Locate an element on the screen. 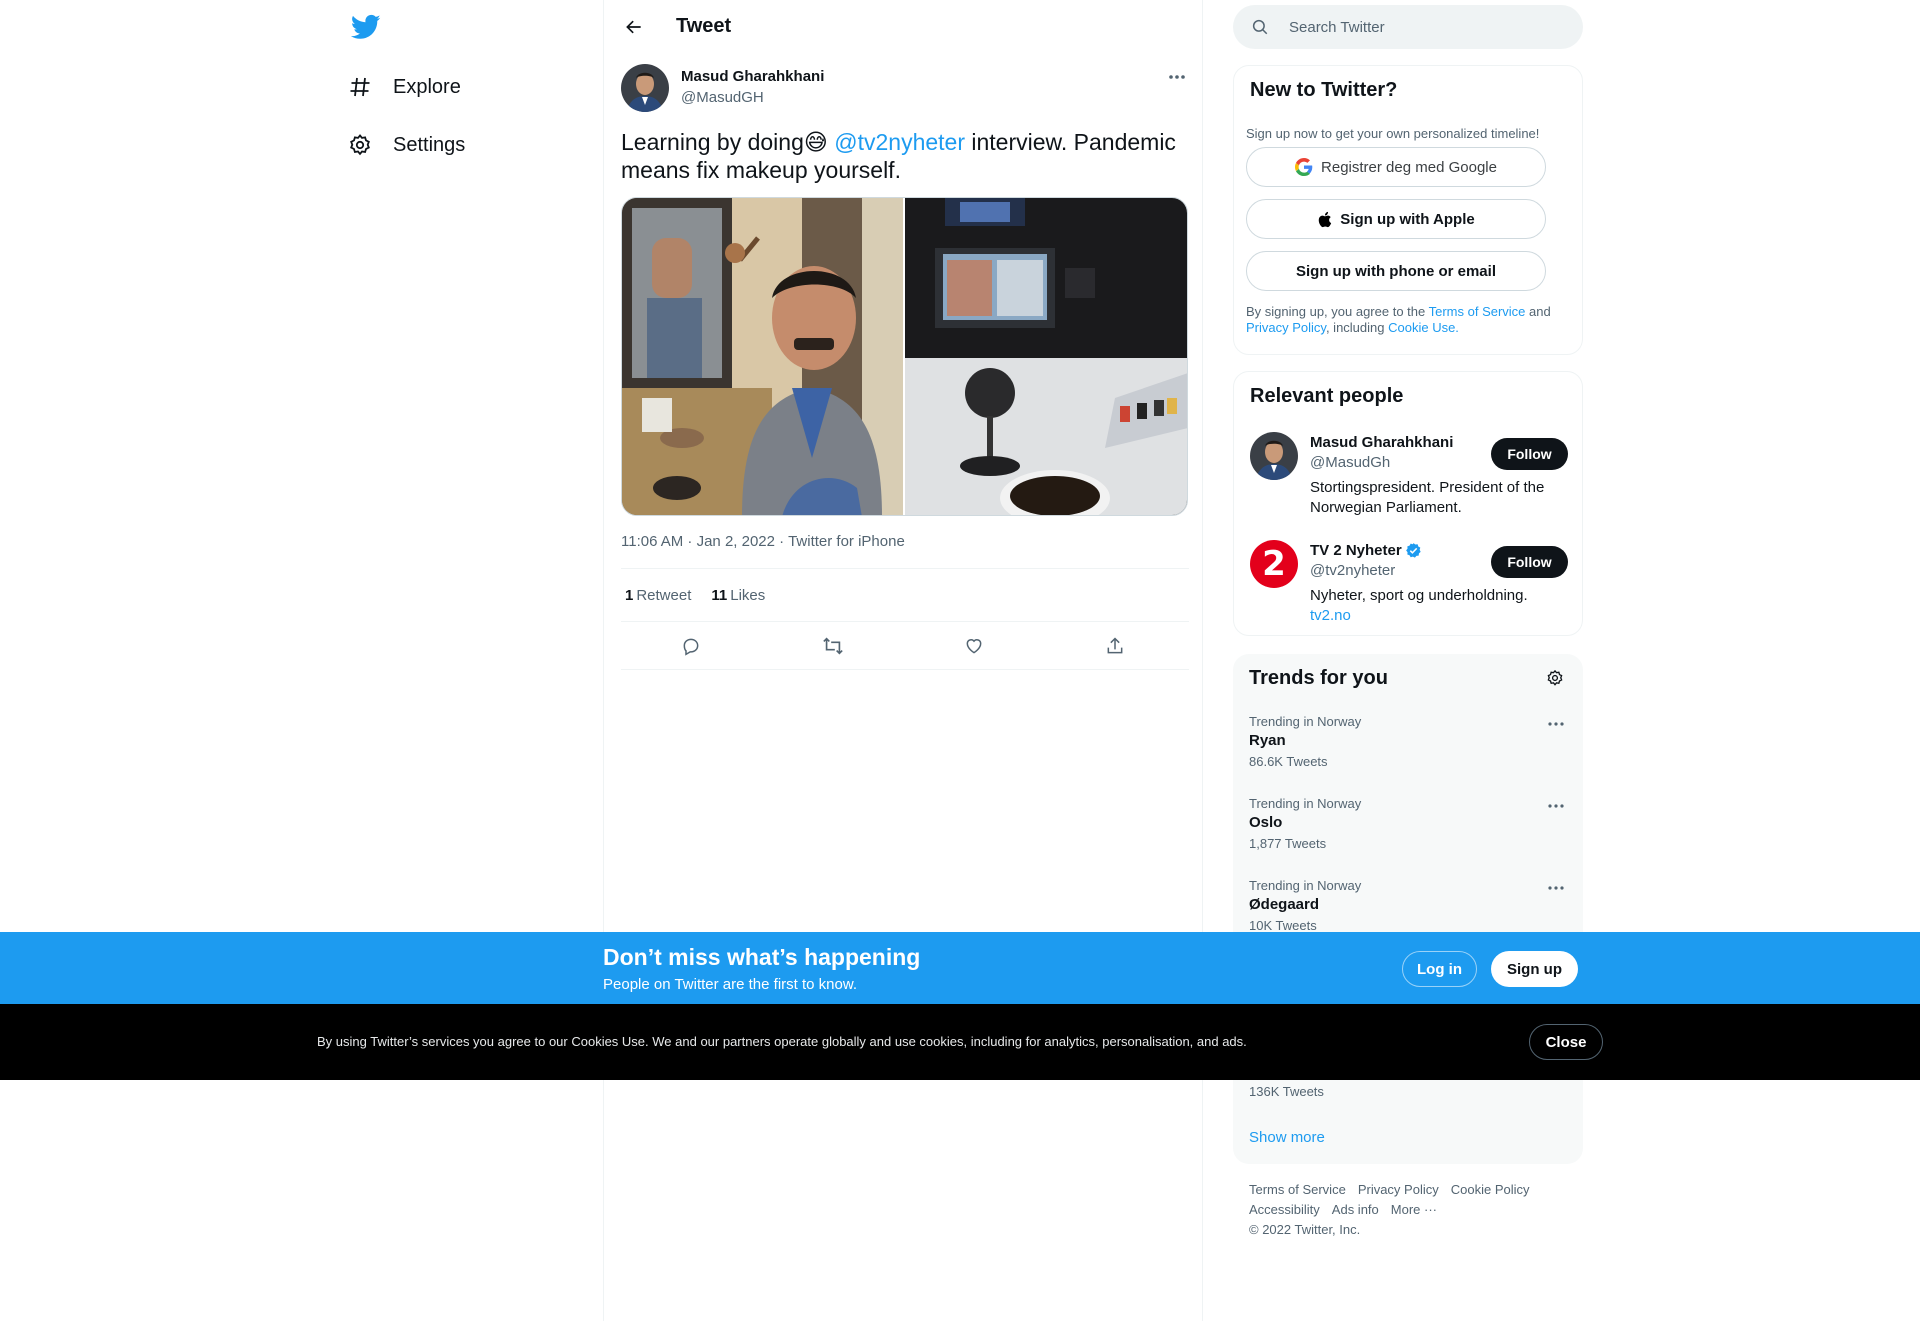  trend-count: 10K Tweets is located at coordinates (1283, 925).